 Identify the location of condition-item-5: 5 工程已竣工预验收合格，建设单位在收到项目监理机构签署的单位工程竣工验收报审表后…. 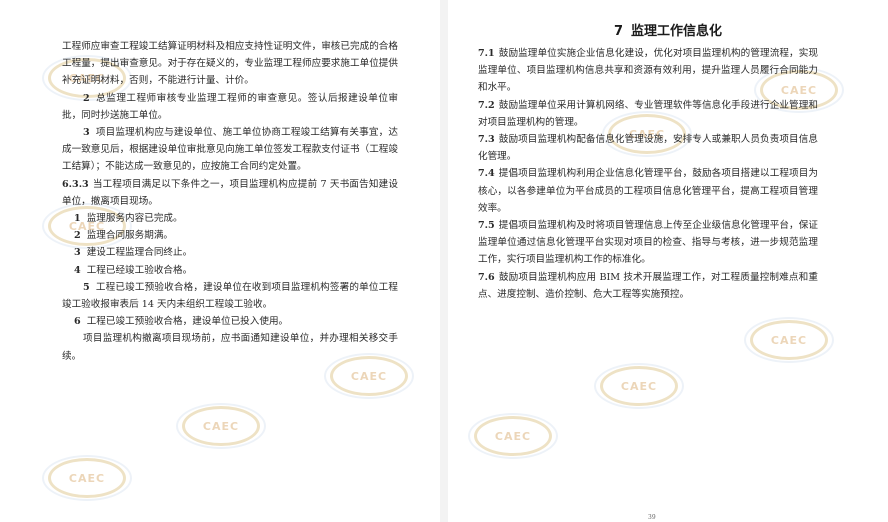
(230, 296).